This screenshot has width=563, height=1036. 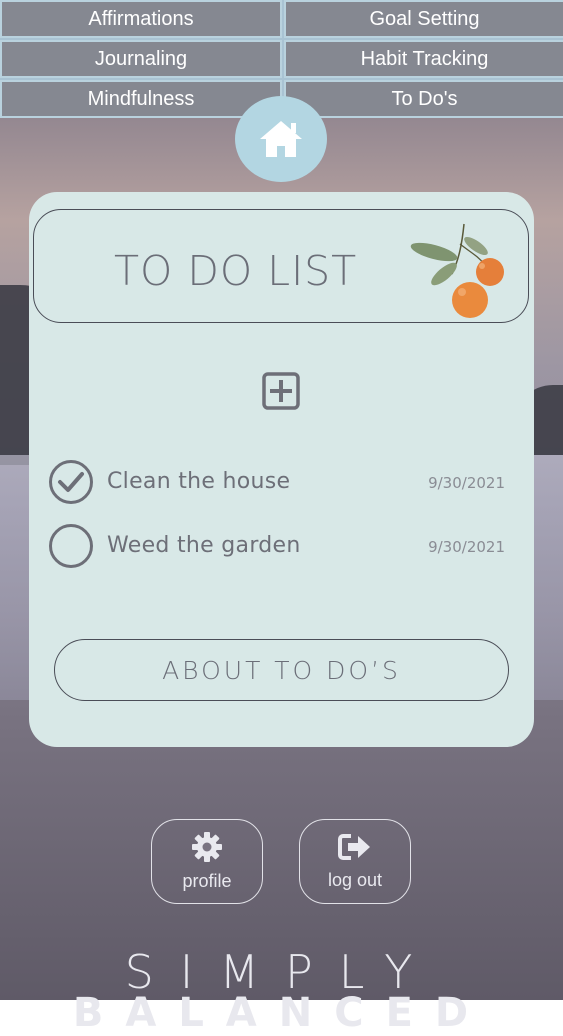 What do you see at coordinates (423, 59) in the screenshot?
I see `nav-habit-tracking: Habit Tracking` at bounding box center [423, 59].